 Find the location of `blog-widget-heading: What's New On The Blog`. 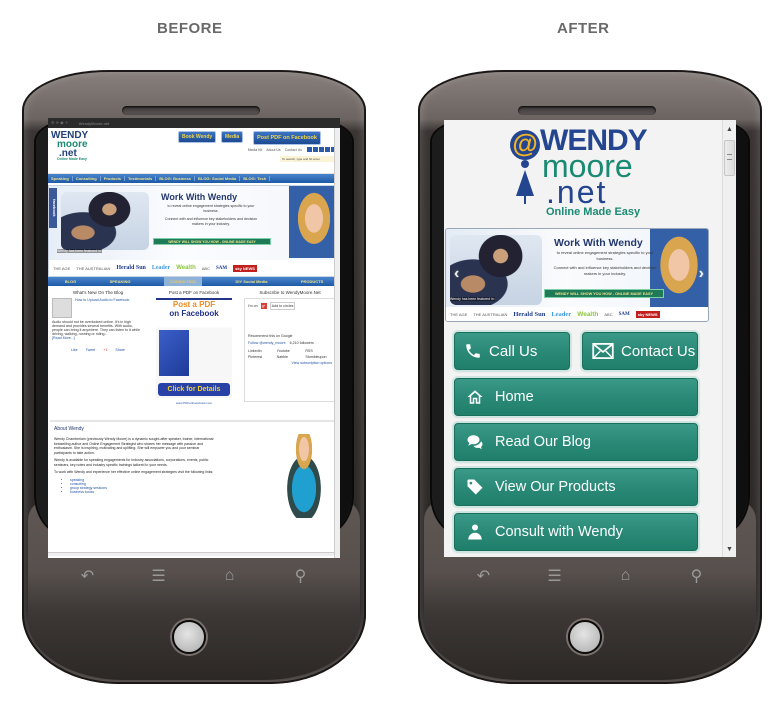

blog-widget-heading: What's New On The Blog is located at coordinates (98, 292).